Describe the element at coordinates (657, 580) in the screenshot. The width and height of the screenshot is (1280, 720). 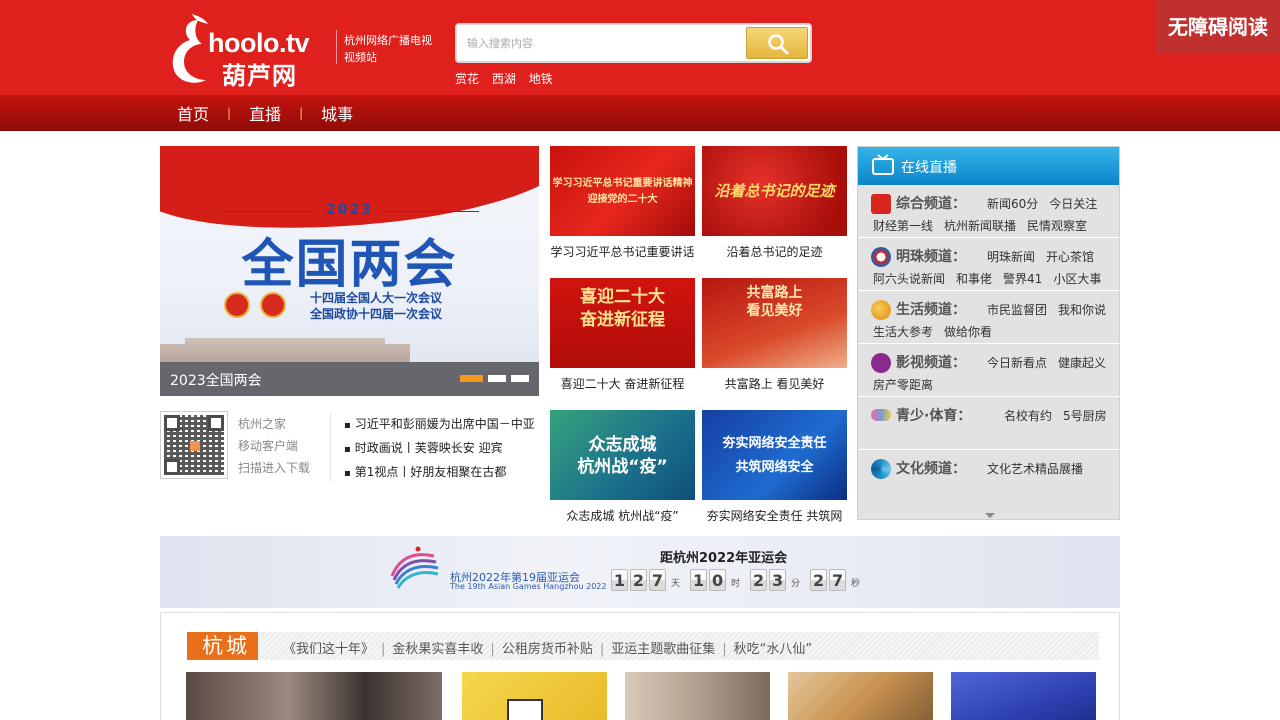
I see `countdown-digit: 7` at that location.